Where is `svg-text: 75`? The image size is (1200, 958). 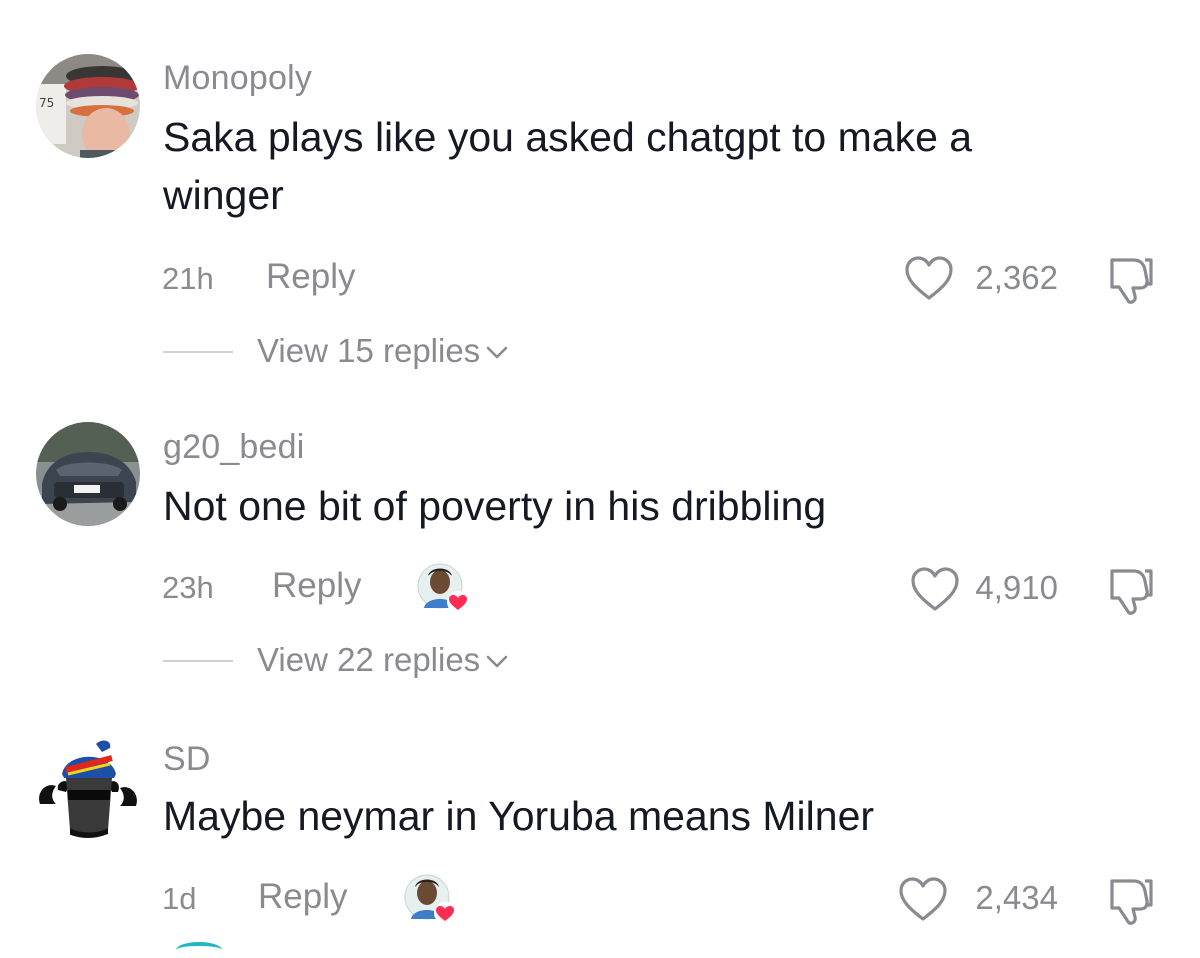
svg-text: 75 is located at coordinates (46, 103).